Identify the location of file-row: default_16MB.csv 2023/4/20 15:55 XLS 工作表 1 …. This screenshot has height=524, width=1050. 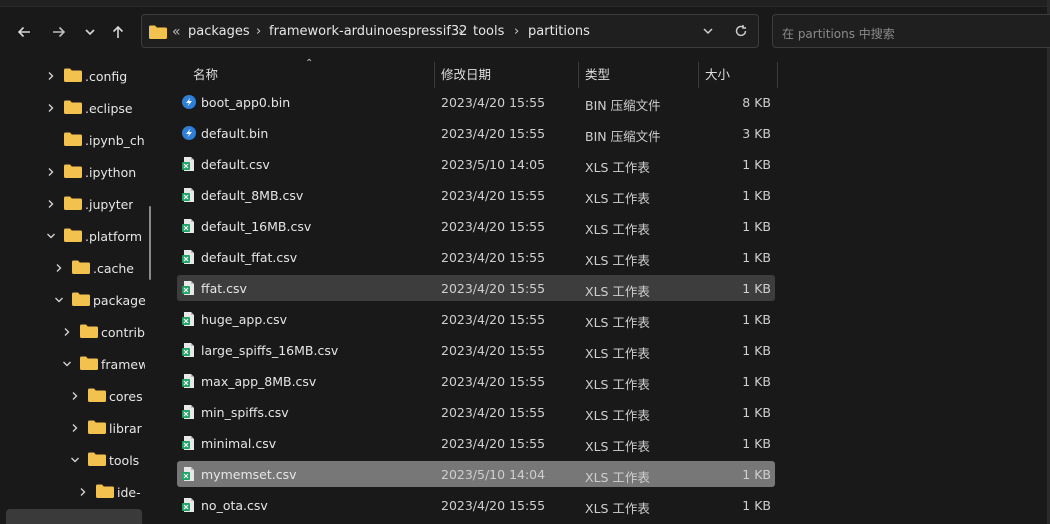
(476, 226).